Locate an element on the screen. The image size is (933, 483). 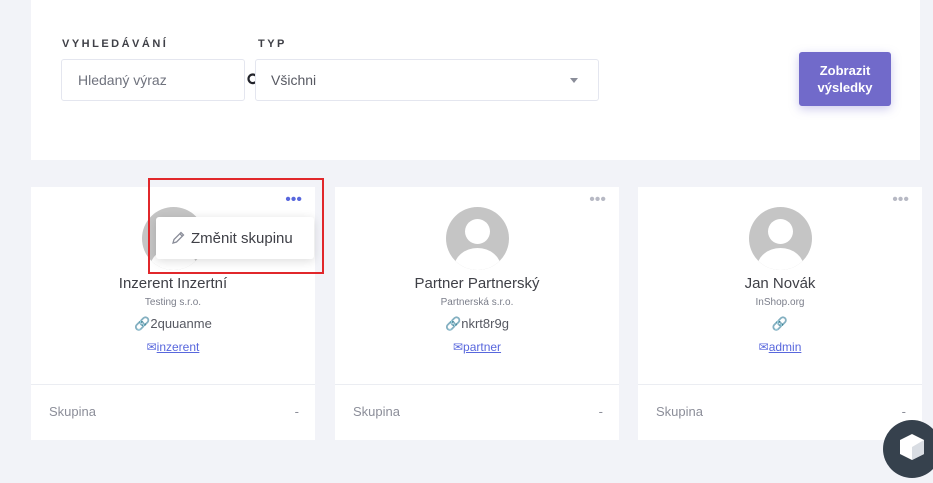
user-email: ✉admin is located at coordinates (780, 347).